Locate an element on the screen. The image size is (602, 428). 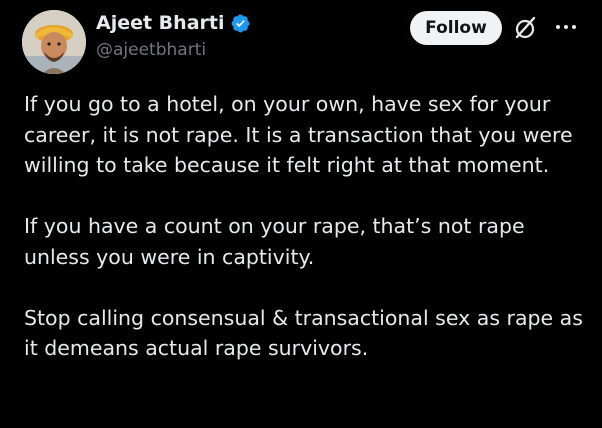
avatar-photo is located at coordinates (54, 42).